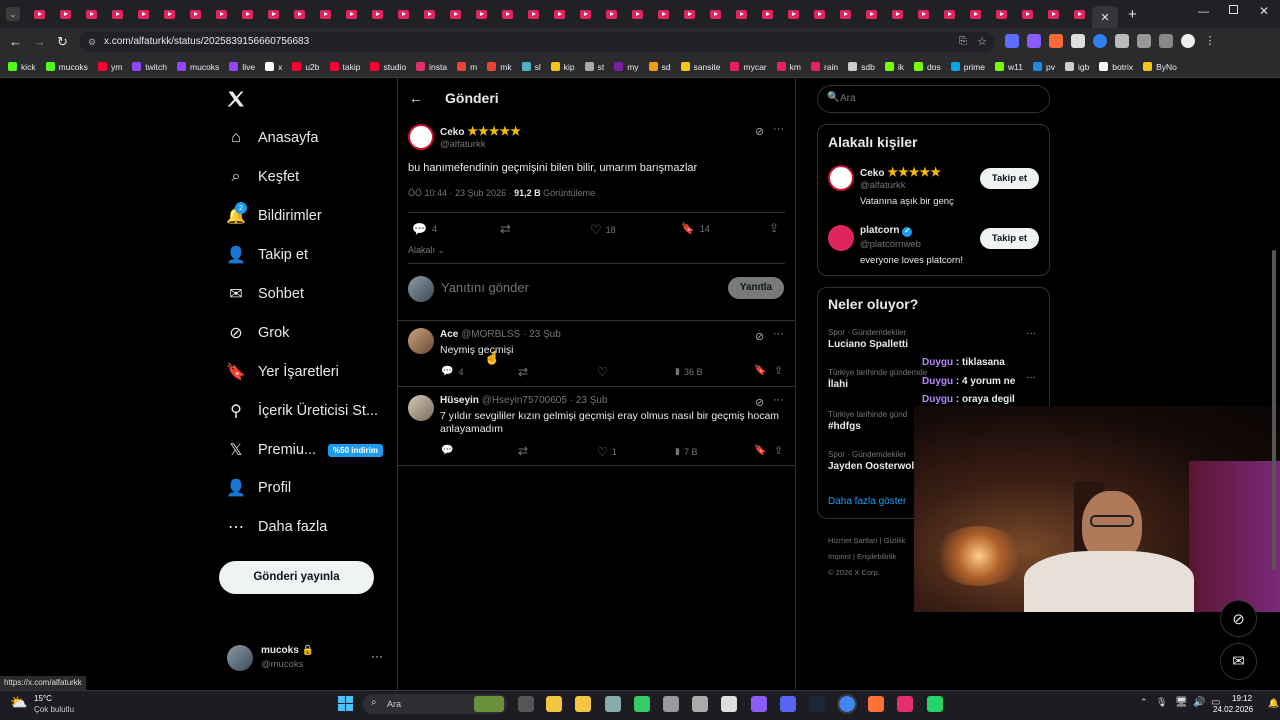  I want to click on bookmark-item: twitch, so click(149, 67).